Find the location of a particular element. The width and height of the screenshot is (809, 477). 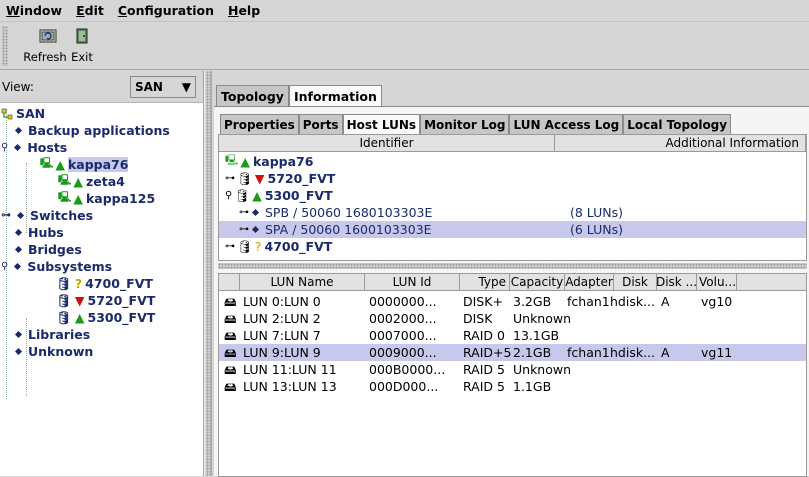

tree-item-subsystem-5720-fvt: 🛢 ▼ 5720_FVT is located at coordinates (105, 300).